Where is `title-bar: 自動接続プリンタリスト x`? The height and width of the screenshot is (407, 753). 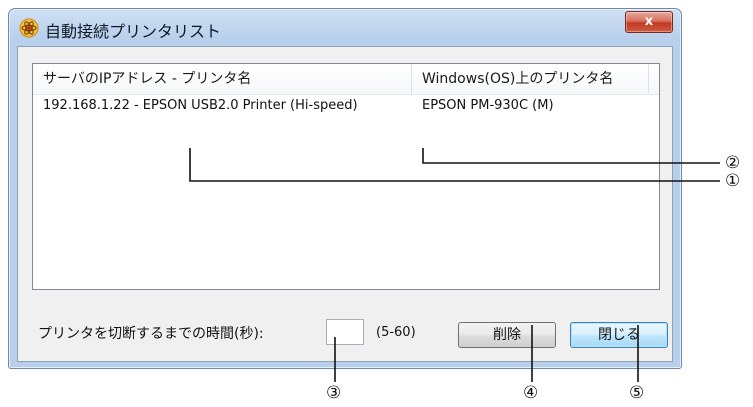 title-bar: 自動接続プリンタリスト x is located at coordinates (345, 28).